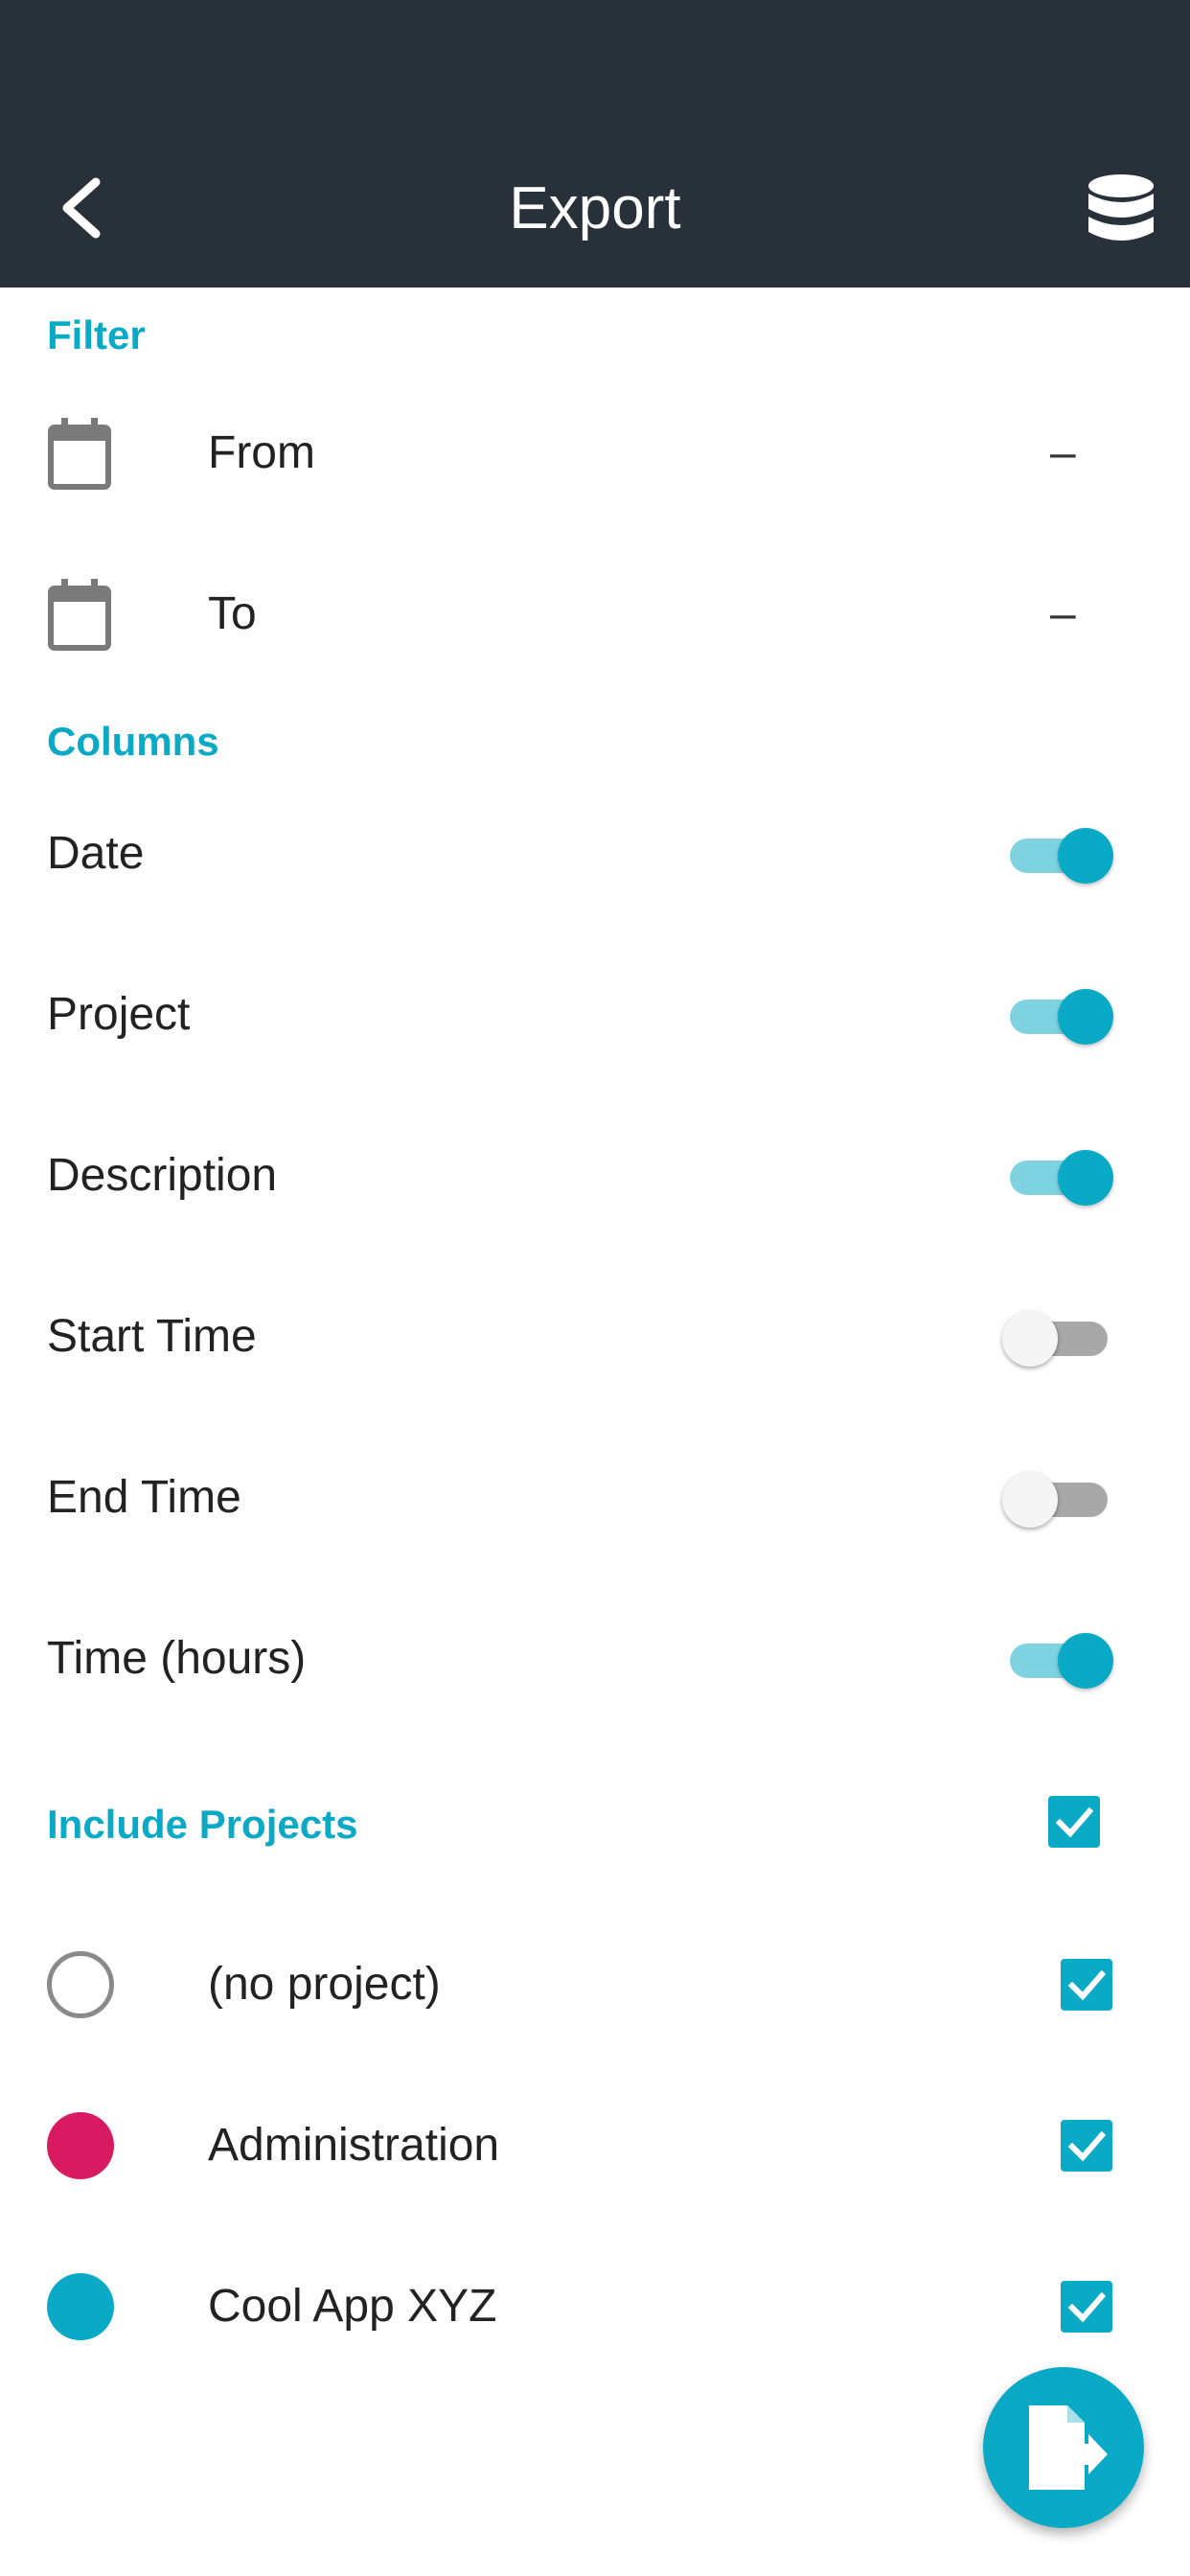  Describe the element at coordinates (1063, 452) in the screenshot. I see `filter-from-value: –` at that location.